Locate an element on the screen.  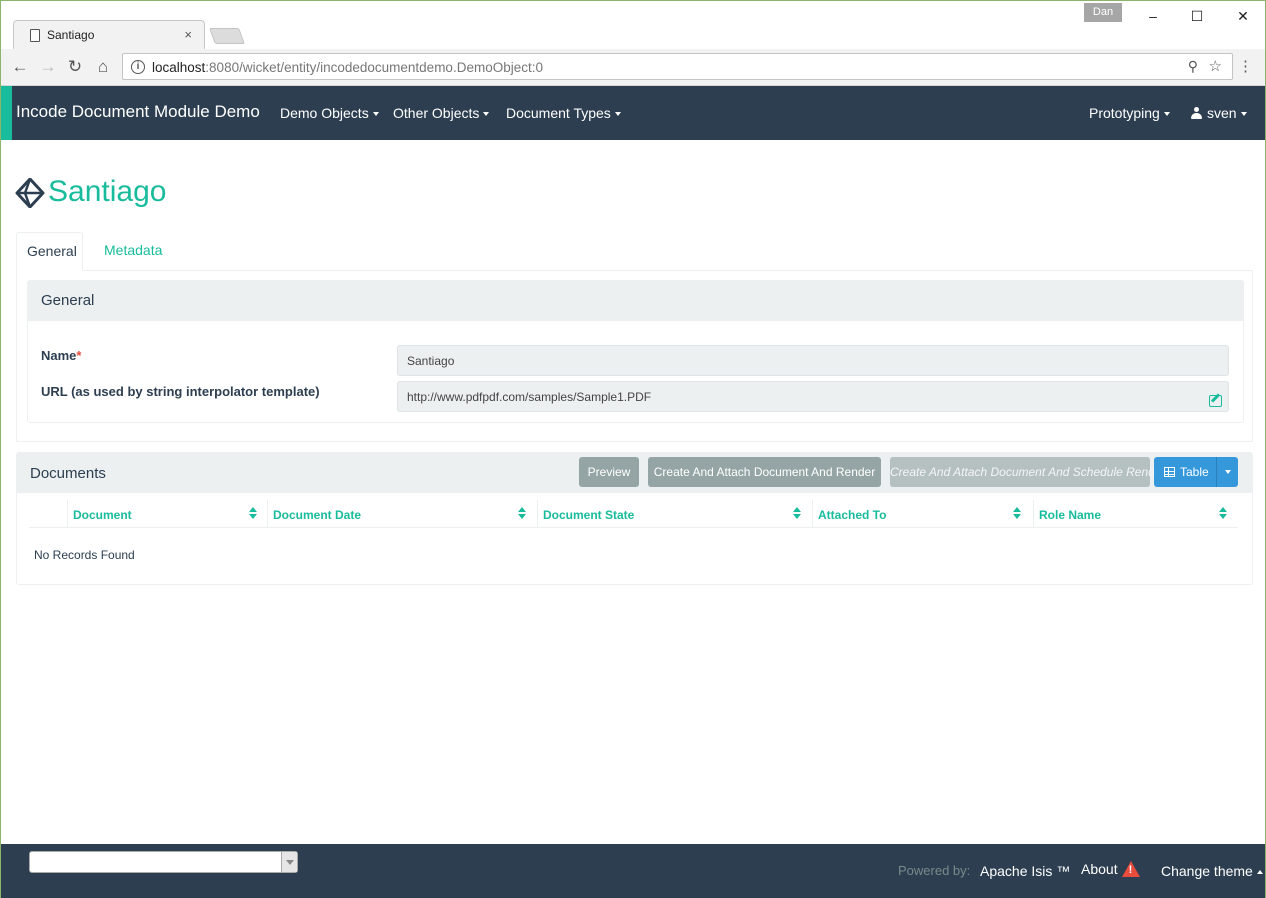
browser-titlebar: Santiago × Dan – ☐ ✕ is located at coordinates (633, 25).